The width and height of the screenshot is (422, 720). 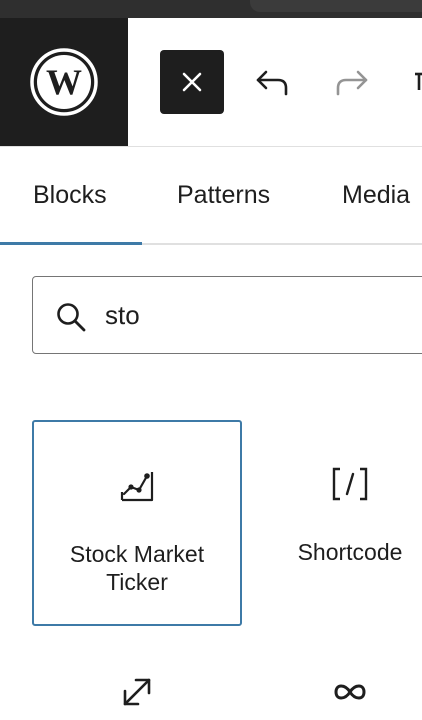 I want to click on close-icon, so click(x=192, y=82).